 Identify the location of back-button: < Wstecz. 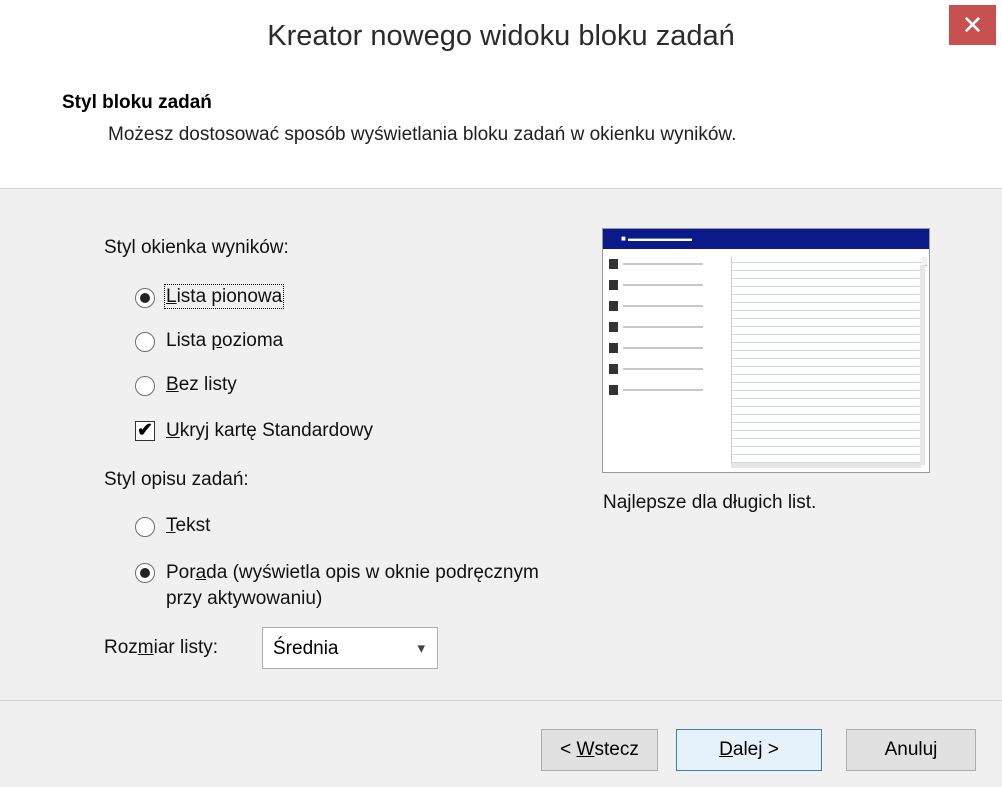
(599, 750).